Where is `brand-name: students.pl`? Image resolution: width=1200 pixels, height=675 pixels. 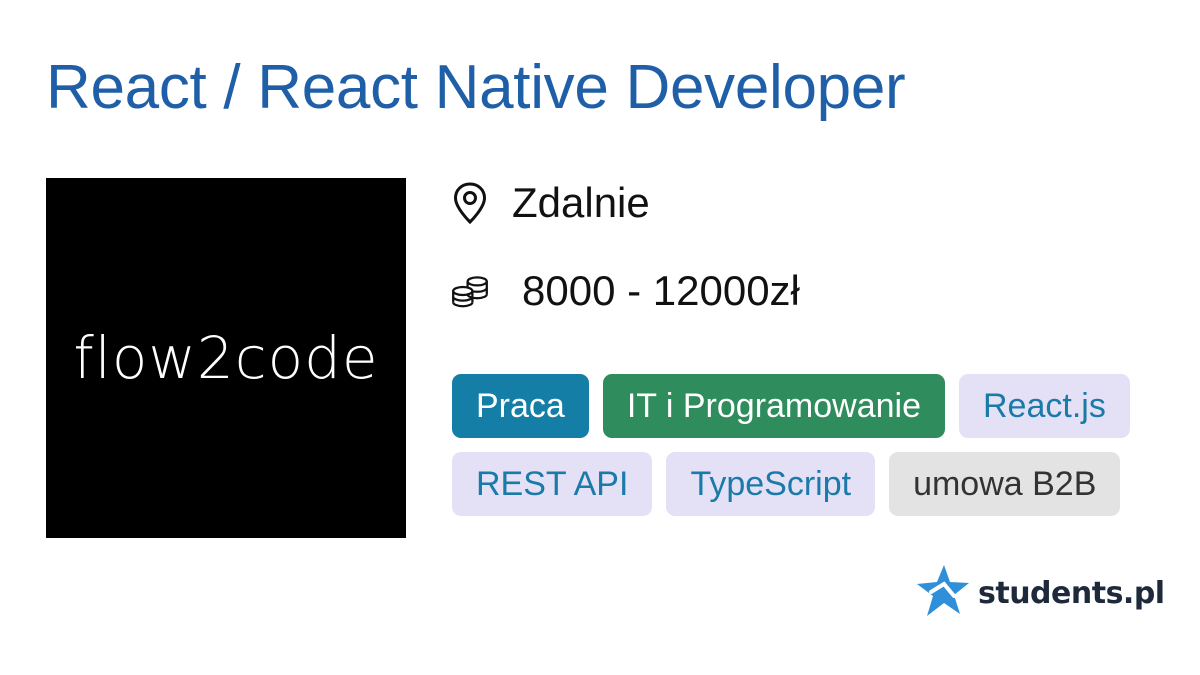 brand-name: students.pl is located at coordinates (1071, 593).